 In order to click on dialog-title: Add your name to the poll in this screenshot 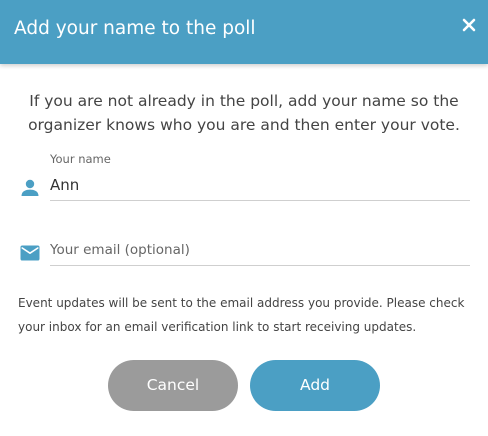, I will do `click(135, 28)`.